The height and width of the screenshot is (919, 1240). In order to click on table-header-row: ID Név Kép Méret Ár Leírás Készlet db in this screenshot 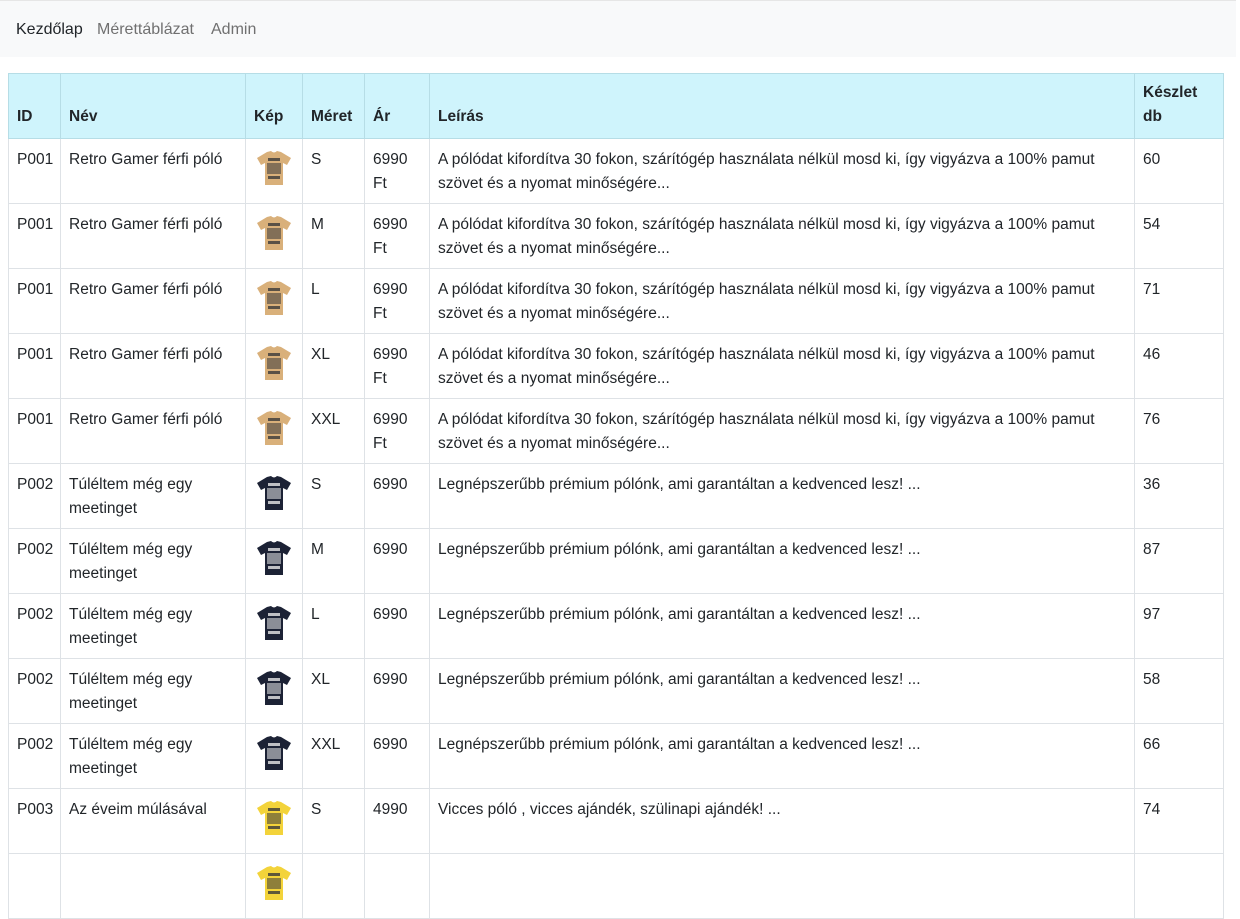, I will do `click(616, 106)`.